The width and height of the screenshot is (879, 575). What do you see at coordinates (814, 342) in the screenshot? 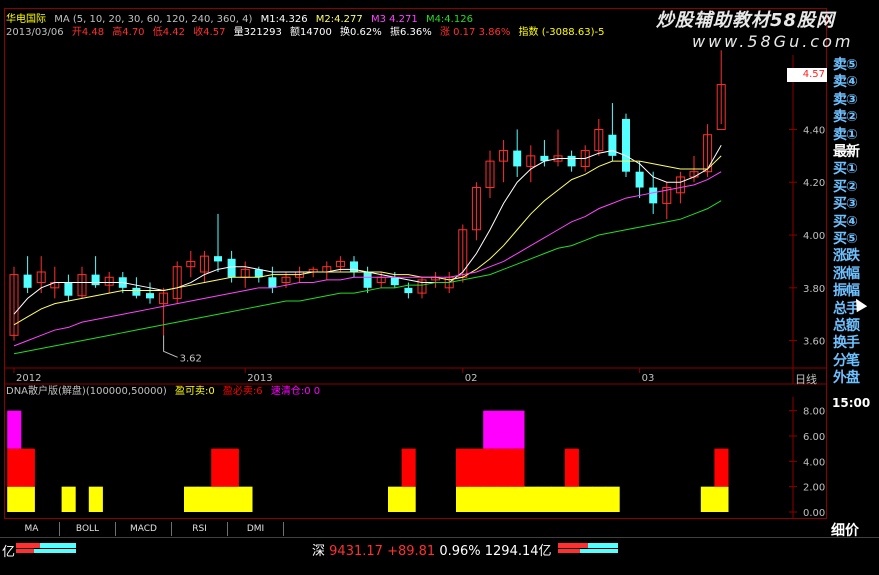
I see `y-tick-label: 3.60` at bounding box center [814, 342].